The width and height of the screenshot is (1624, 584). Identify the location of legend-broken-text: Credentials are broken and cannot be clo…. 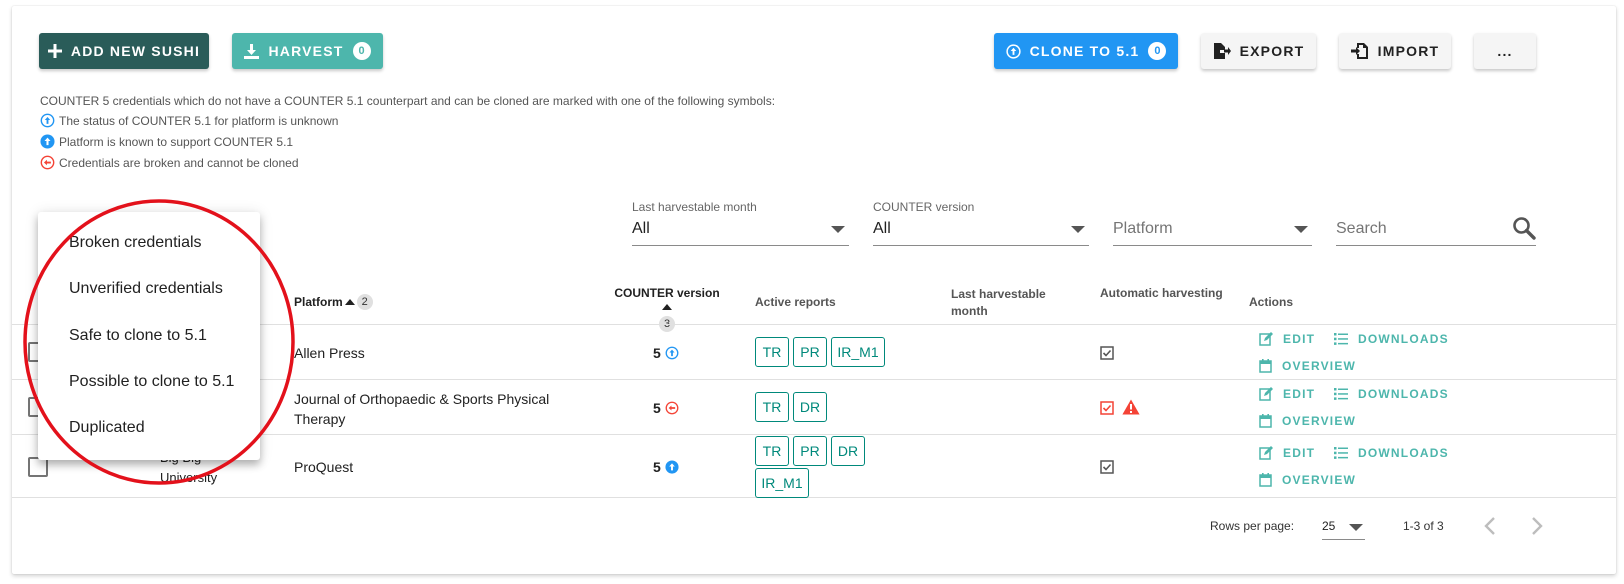
(179, 162).